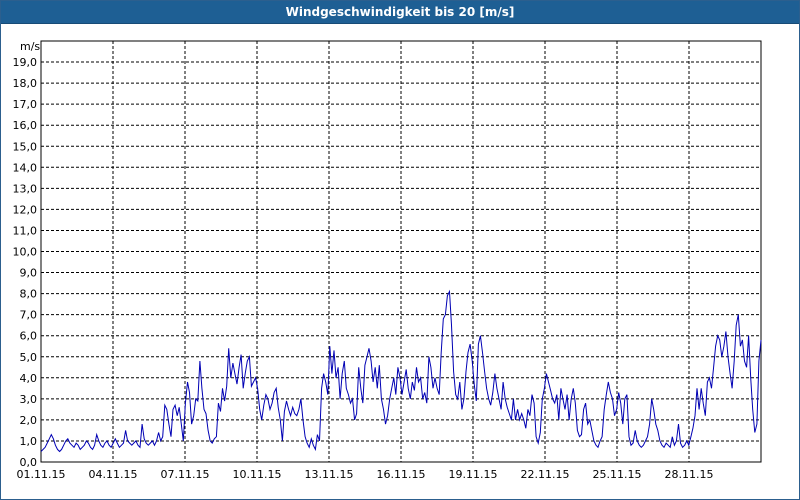 The height and width of the screenshot is (500, 800). Describe the element at coordinates (545, 474) in the screenshot. I see `x-tick-label: 22.11.15` at that location.